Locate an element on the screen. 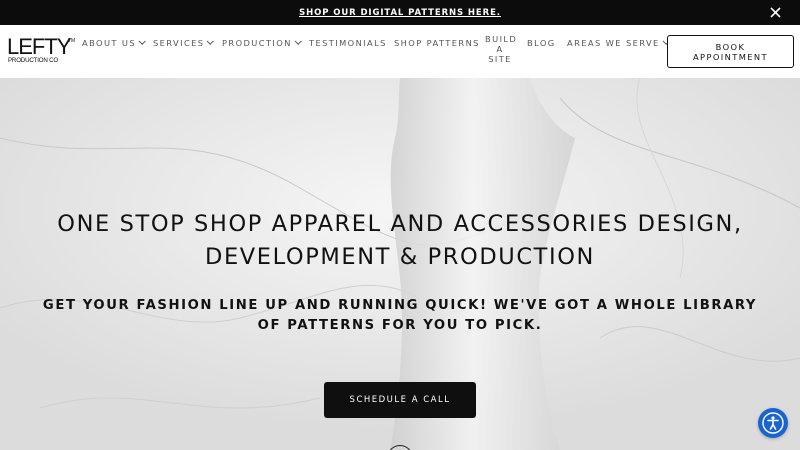 This screenshot has height=450, width=800. nav-label: ABOUT US is located at coordinates (109, 43).